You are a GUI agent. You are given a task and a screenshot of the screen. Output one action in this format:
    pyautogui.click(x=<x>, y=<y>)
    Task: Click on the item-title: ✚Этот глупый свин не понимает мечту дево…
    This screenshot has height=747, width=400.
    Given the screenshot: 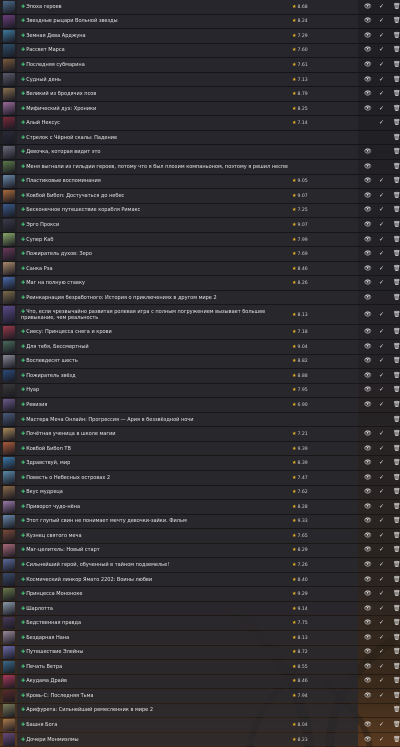 What is the action you would take?
    pyautogui.click(x=154, y=521)
    